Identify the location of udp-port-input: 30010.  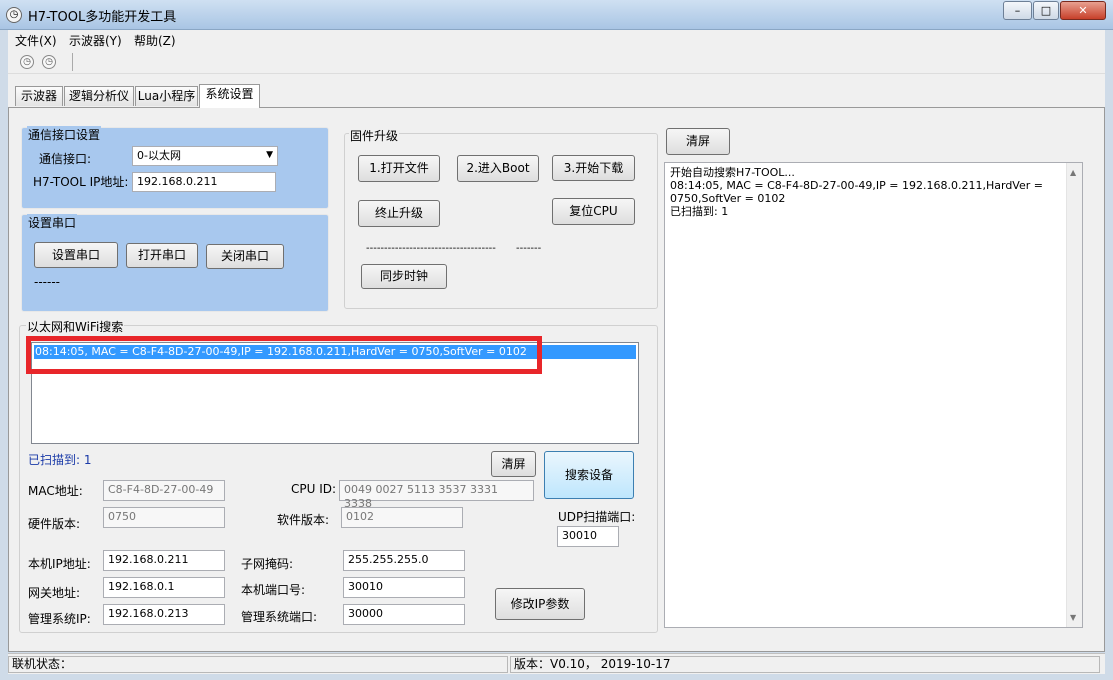
(588, 536).